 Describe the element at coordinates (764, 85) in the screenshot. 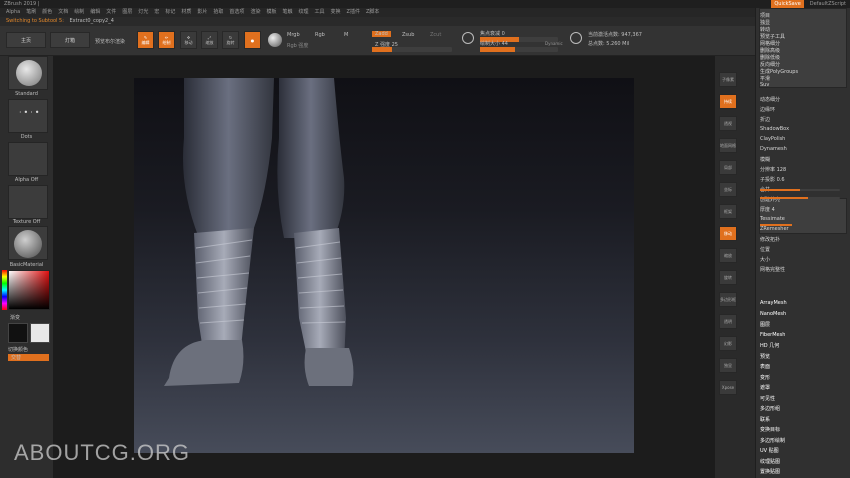

I see `tool-panel-item: Suv` at that location.